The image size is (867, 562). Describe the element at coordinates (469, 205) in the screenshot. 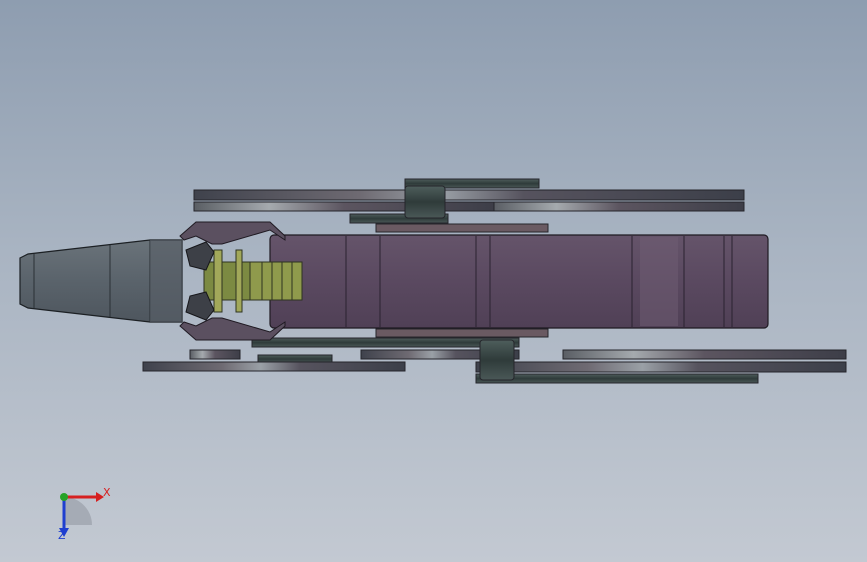

I see `upper-link-bars` at that location.